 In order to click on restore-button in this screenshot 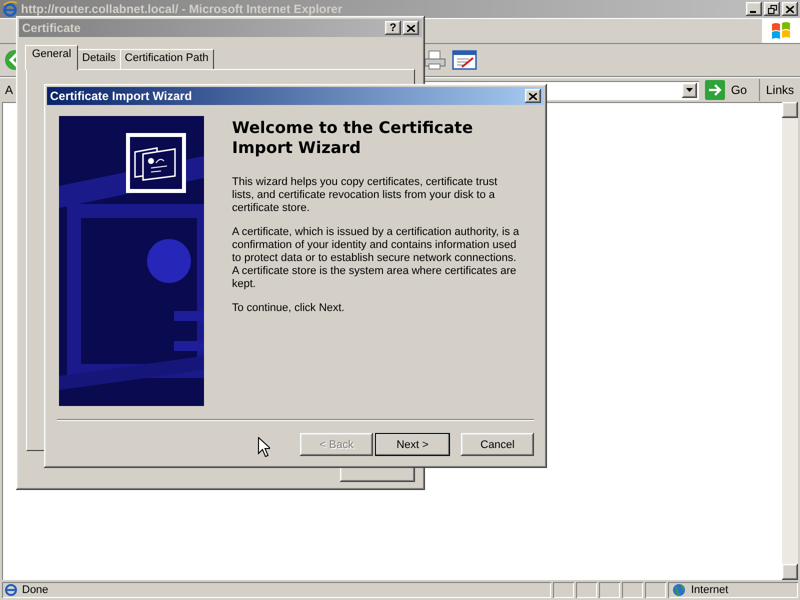, I will do `click(772, 9)`.